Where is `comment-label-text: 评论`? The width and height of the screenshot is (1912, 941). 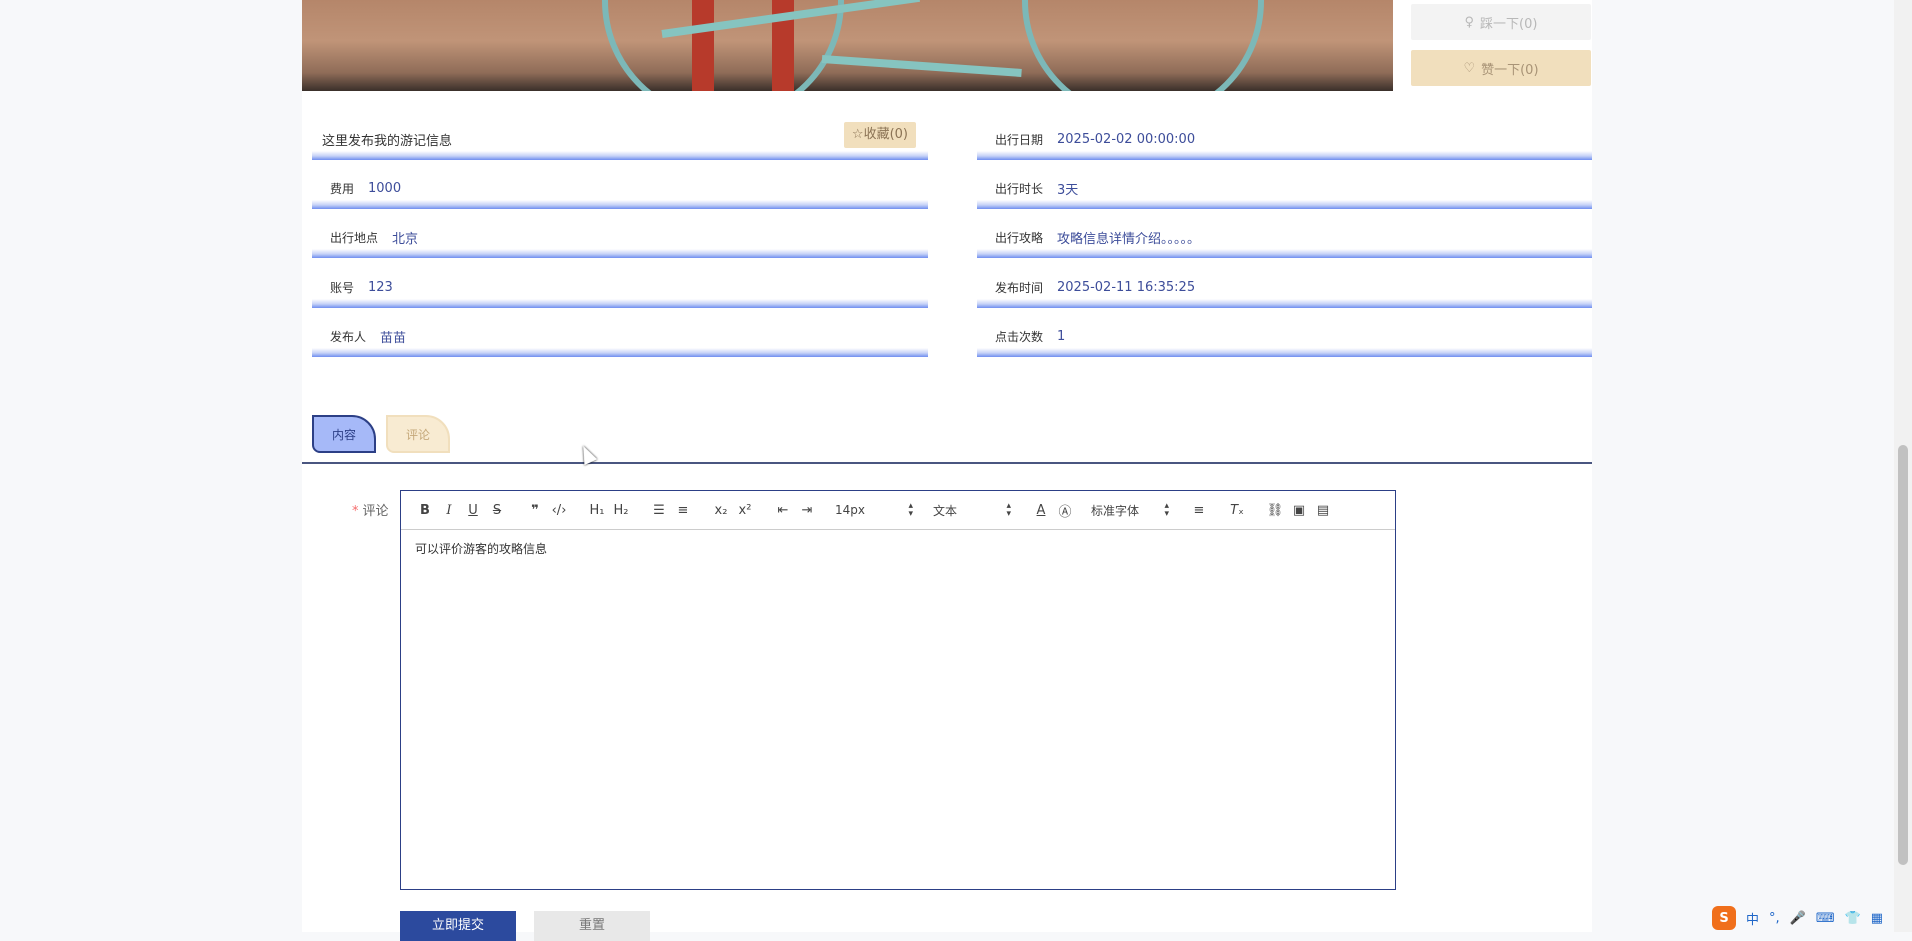 comment-label-text: 评论 is located at coordinates (375, 511).